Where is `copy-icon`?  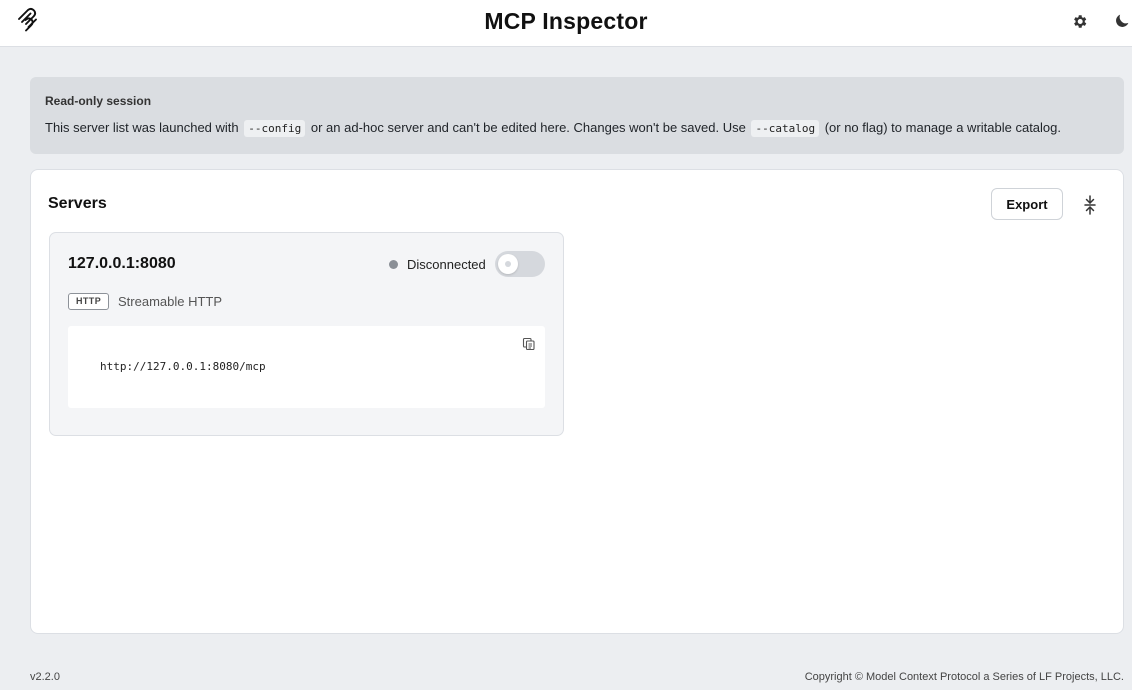
copy-icon is located at coordinates (529, 344).